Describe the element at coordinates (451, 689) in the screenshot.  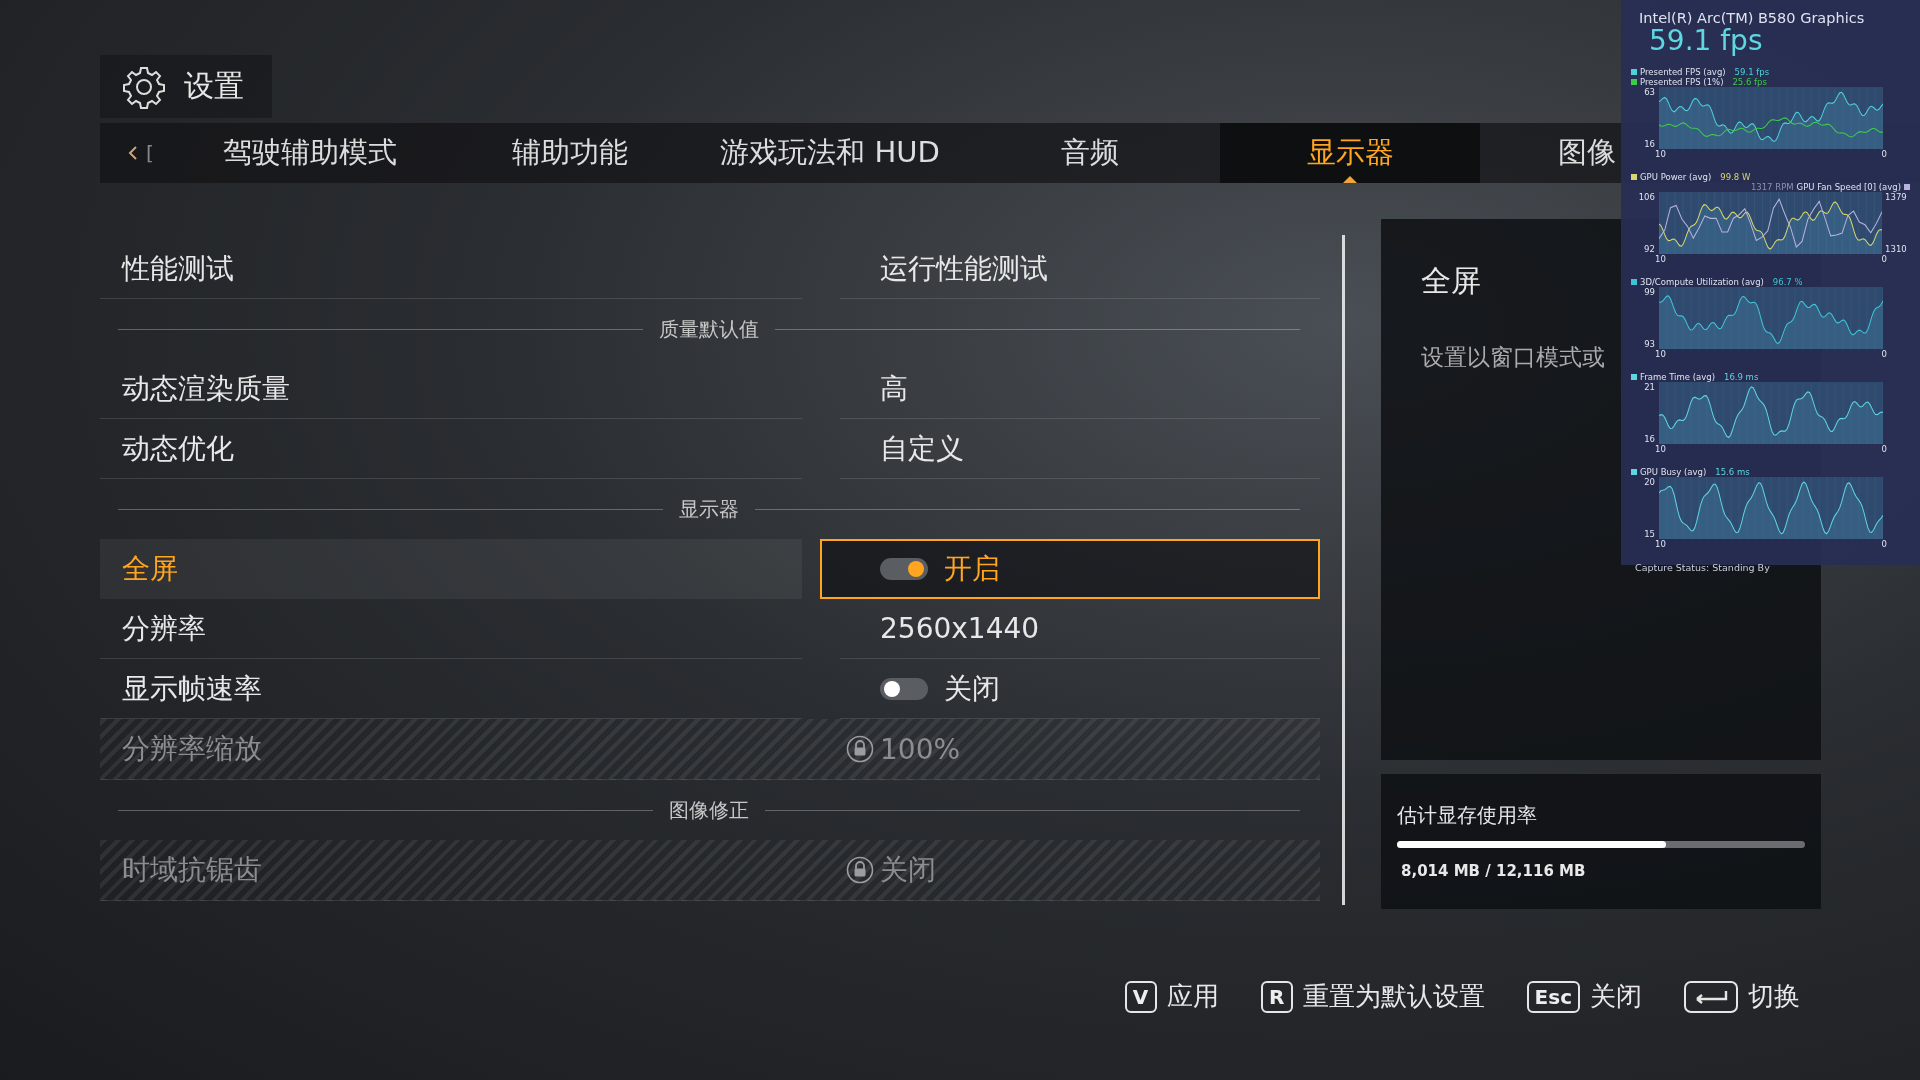
I see `setting-label: 显示帧速率` at that location.